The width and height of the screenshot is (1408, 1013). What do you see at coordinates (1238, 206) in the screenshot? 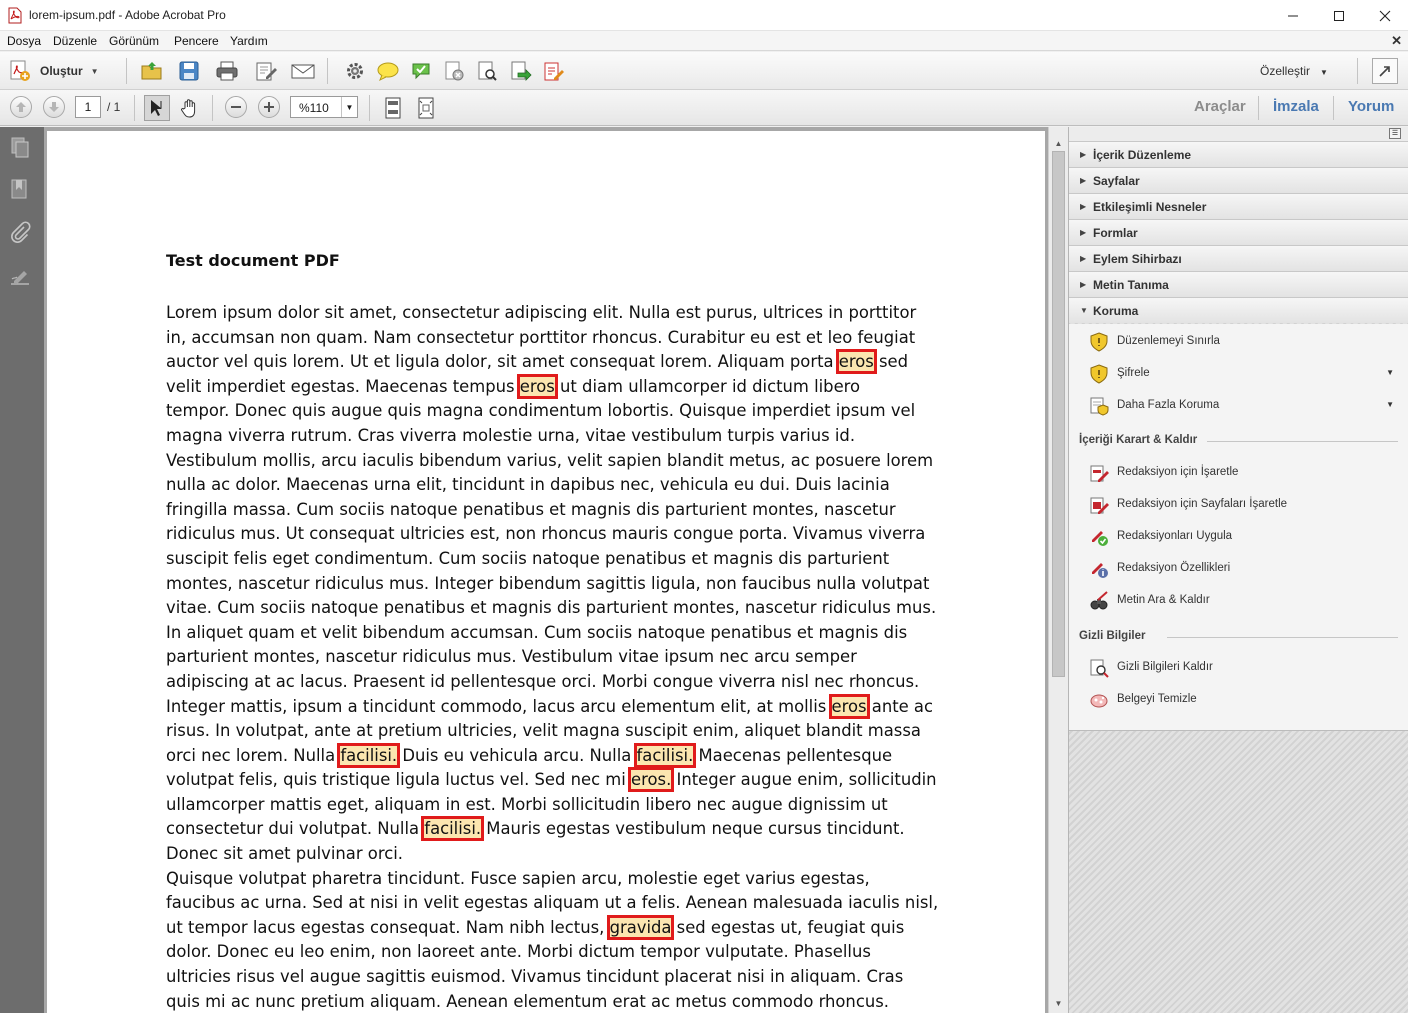
I see `section-interactive-objects: ▶ Etkileşimli Nesneler` at bounding box center [1238, 206].